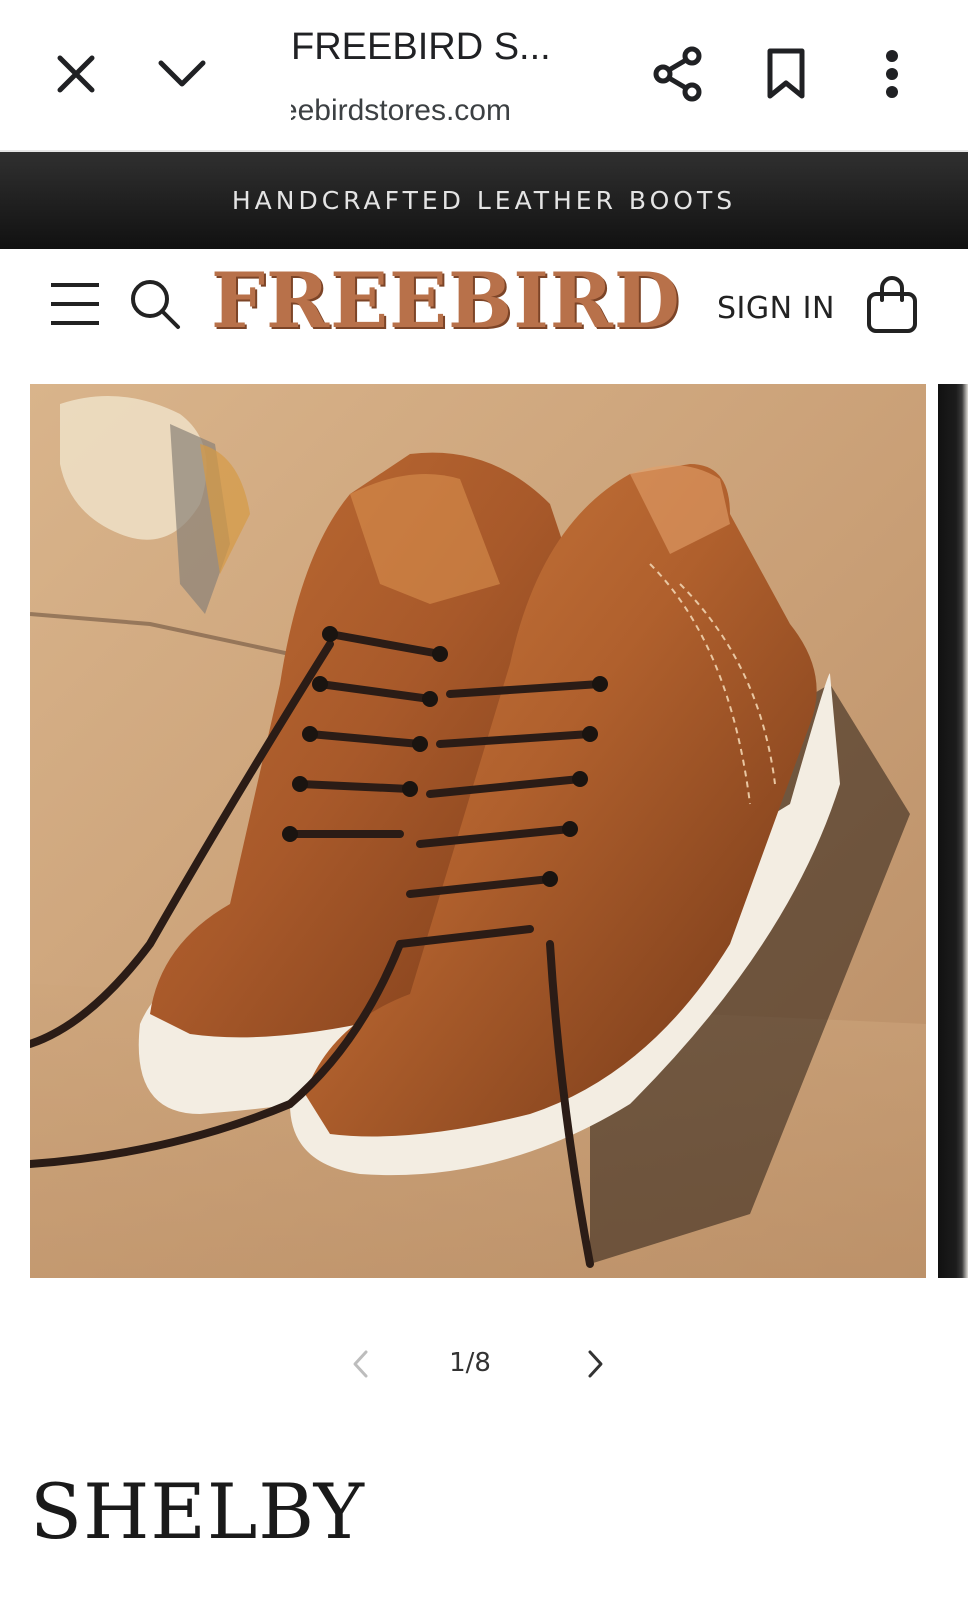  Describe the element at coordinates (182, 74) in the screenshot. I see `chevron-down-icon` at that location.